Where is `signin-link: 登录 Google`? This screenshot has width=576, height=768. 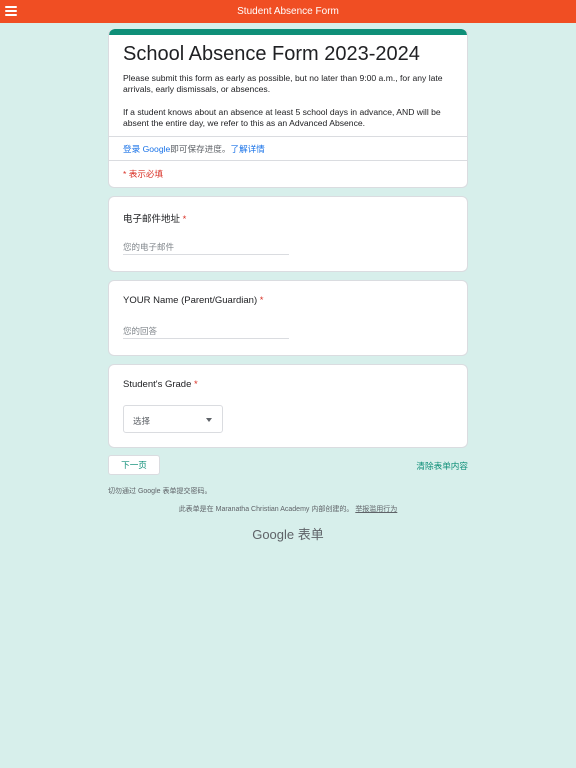 signin-link: 登录 Google is located at coordinates (146, 149).